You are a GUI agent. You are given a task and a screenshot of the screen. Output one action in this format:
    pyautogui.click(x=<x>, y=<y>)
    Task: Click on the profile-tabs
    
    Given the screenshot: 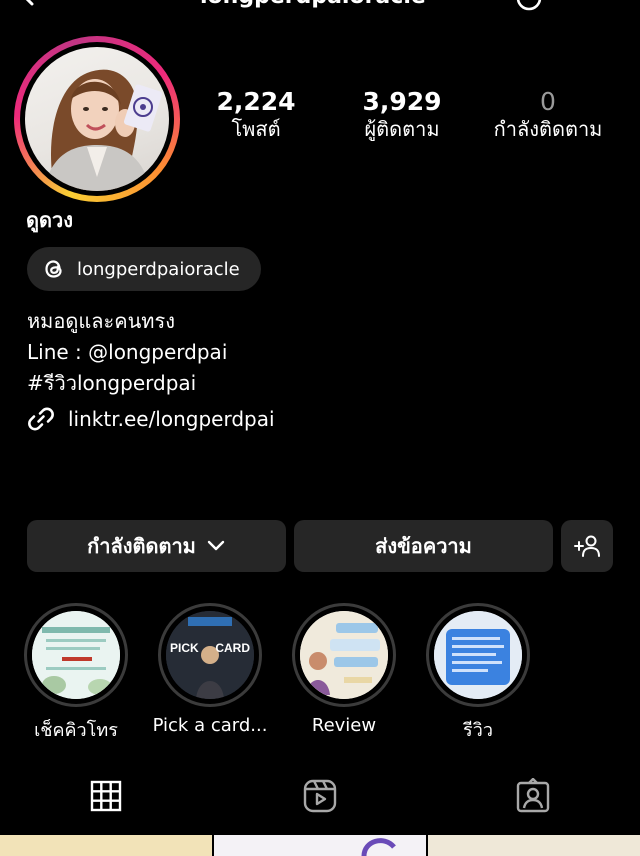 What is the action you would take?
    pyautogui.click(x=320, y=801)
    